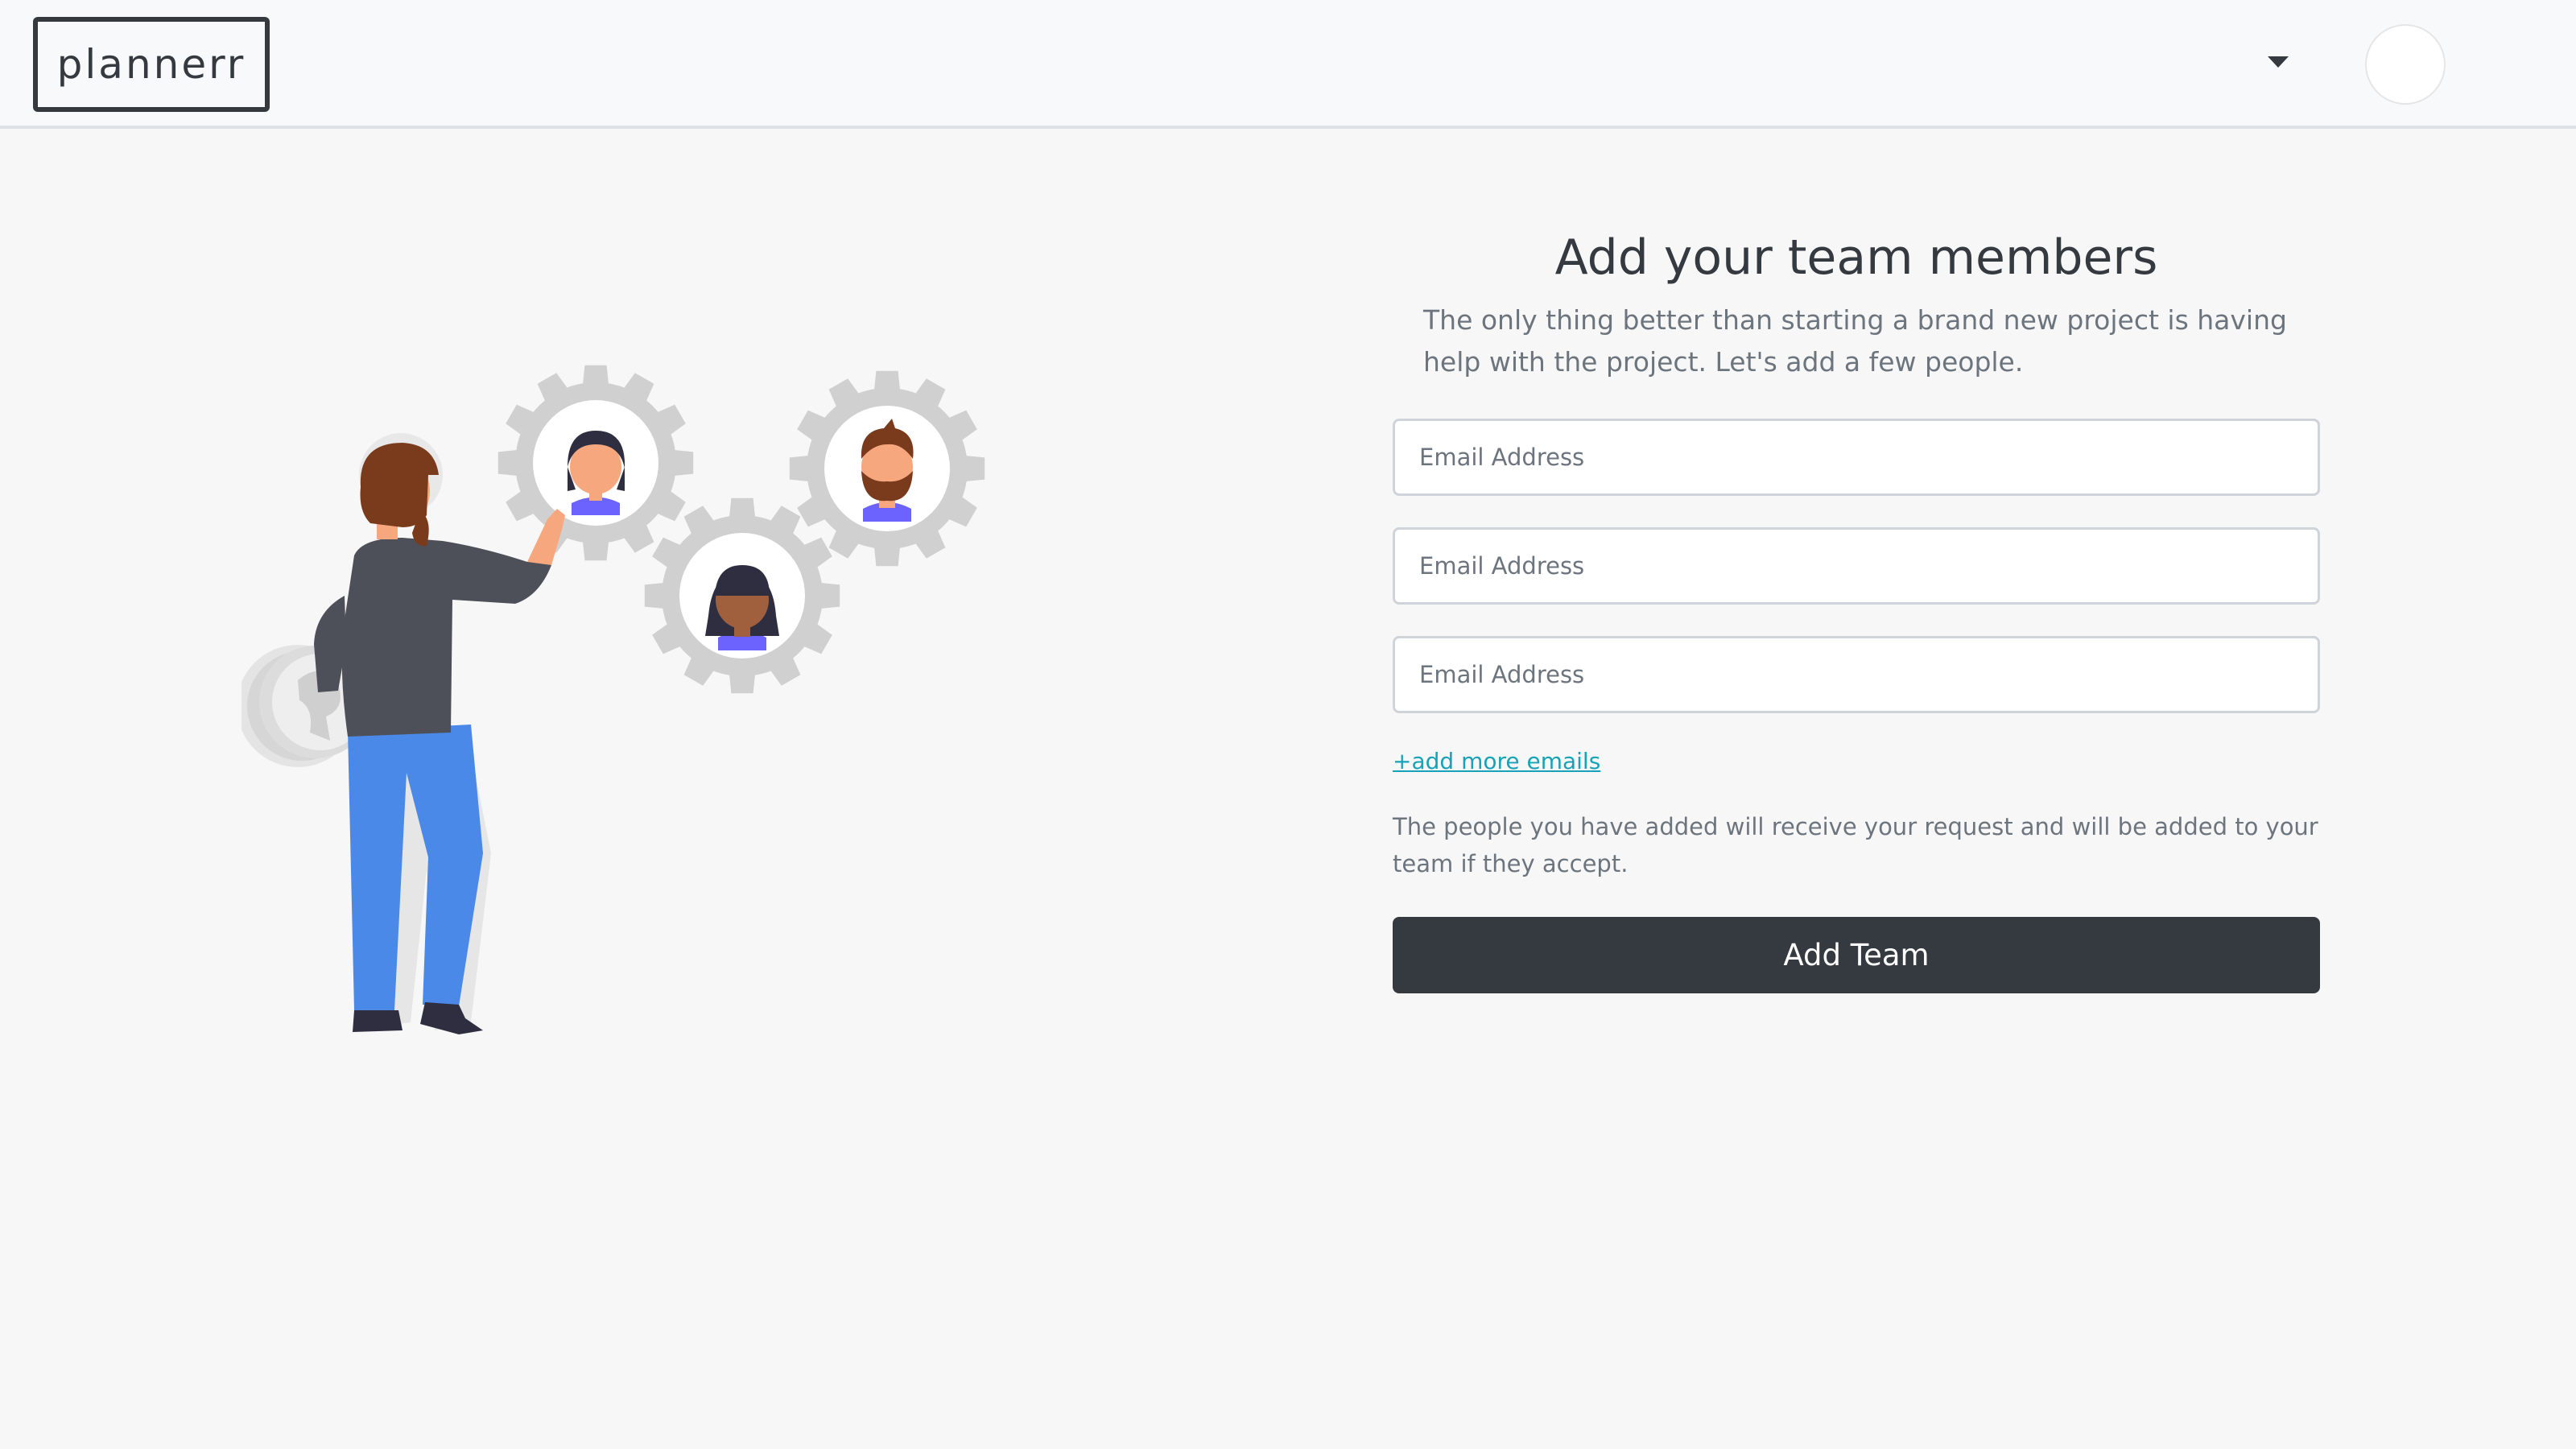  I want to click on add-more-emails-link: +add more emails, so click(1496, 761).